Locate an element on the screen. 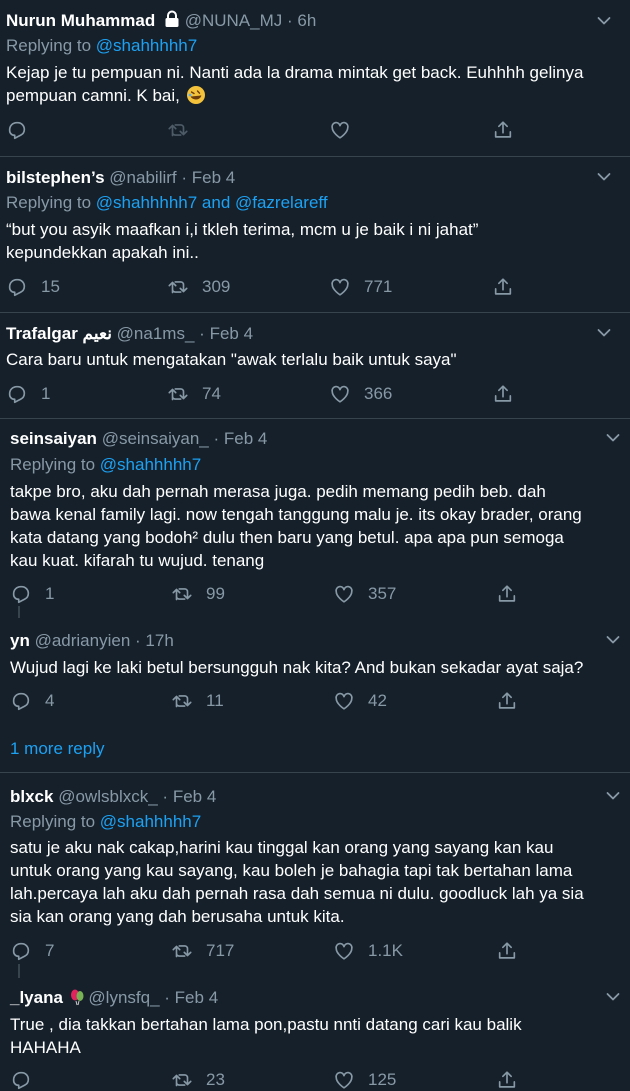 This screenshot has width=630, height=1091. like-button: 125 is located at coordinates (364, 1080).